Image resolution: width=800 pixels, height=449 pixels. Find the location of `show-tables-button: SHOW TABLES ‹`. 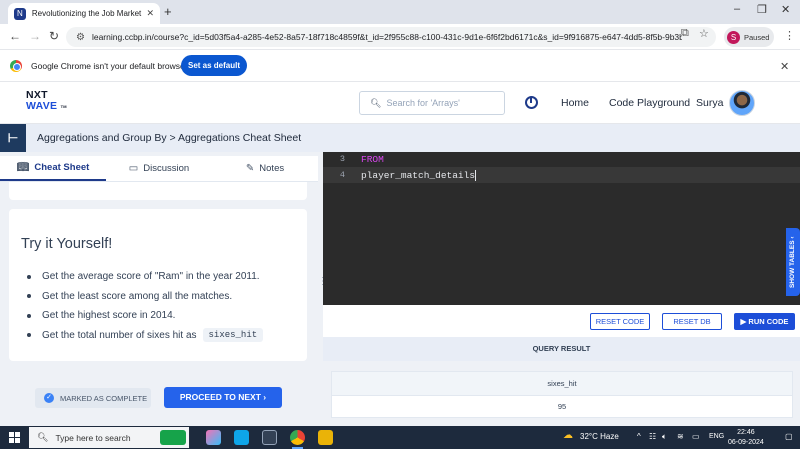

show-tables-button: SHOW TABLES ‹ is located at coordinates (793, 262).